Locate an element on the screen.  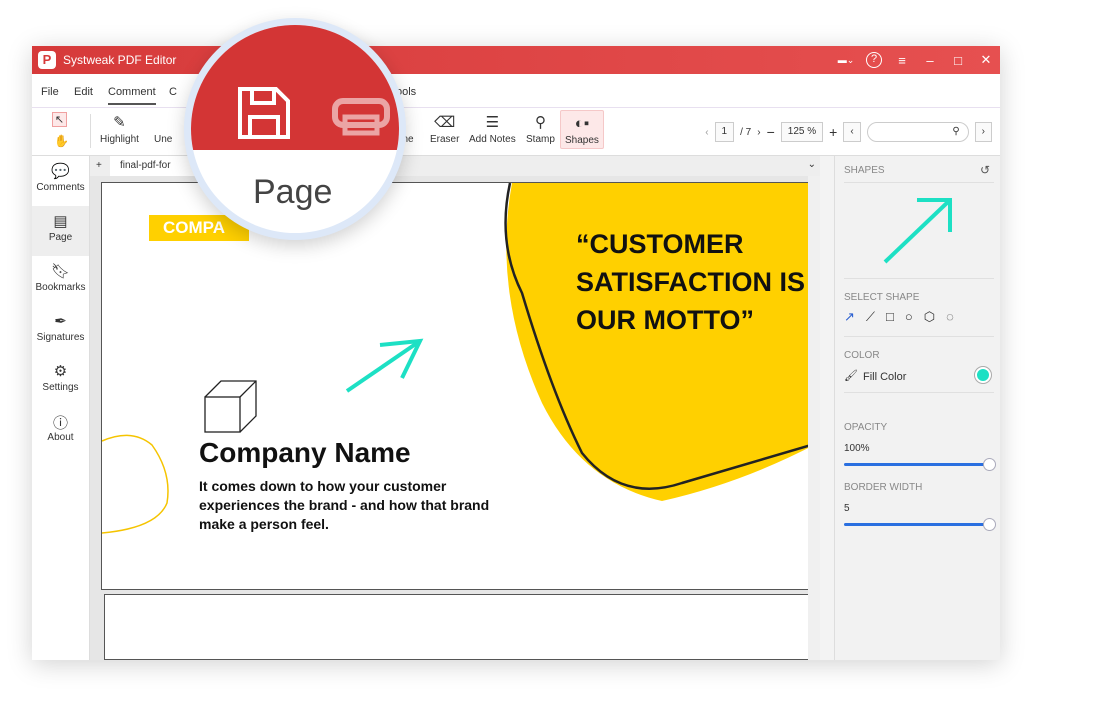
magnifier-callout: Page is located at coordinates (295, 129).